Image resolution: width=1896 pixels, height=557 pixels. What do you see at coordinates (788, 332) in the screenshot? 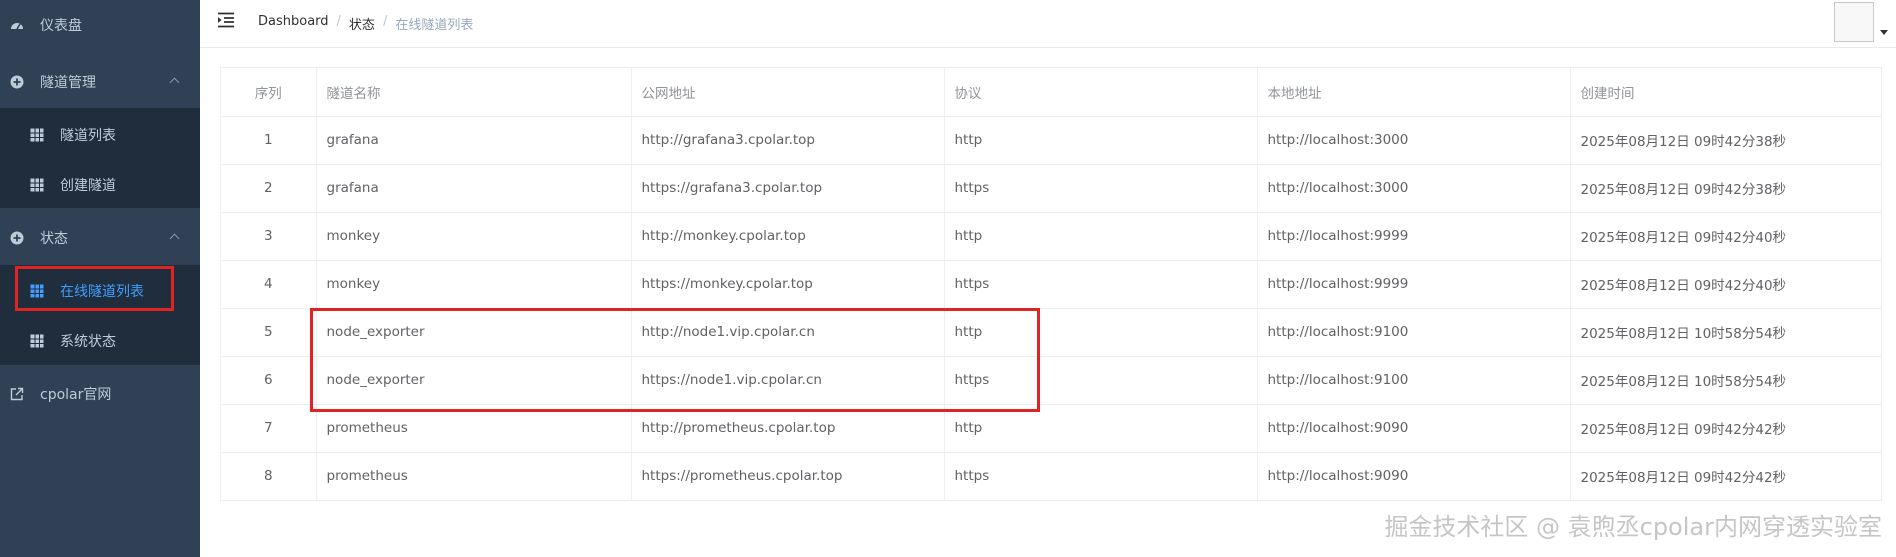
I see `cell-public-url: http://node1.vip.cpolar.cn` at bounding box center [788, 332].